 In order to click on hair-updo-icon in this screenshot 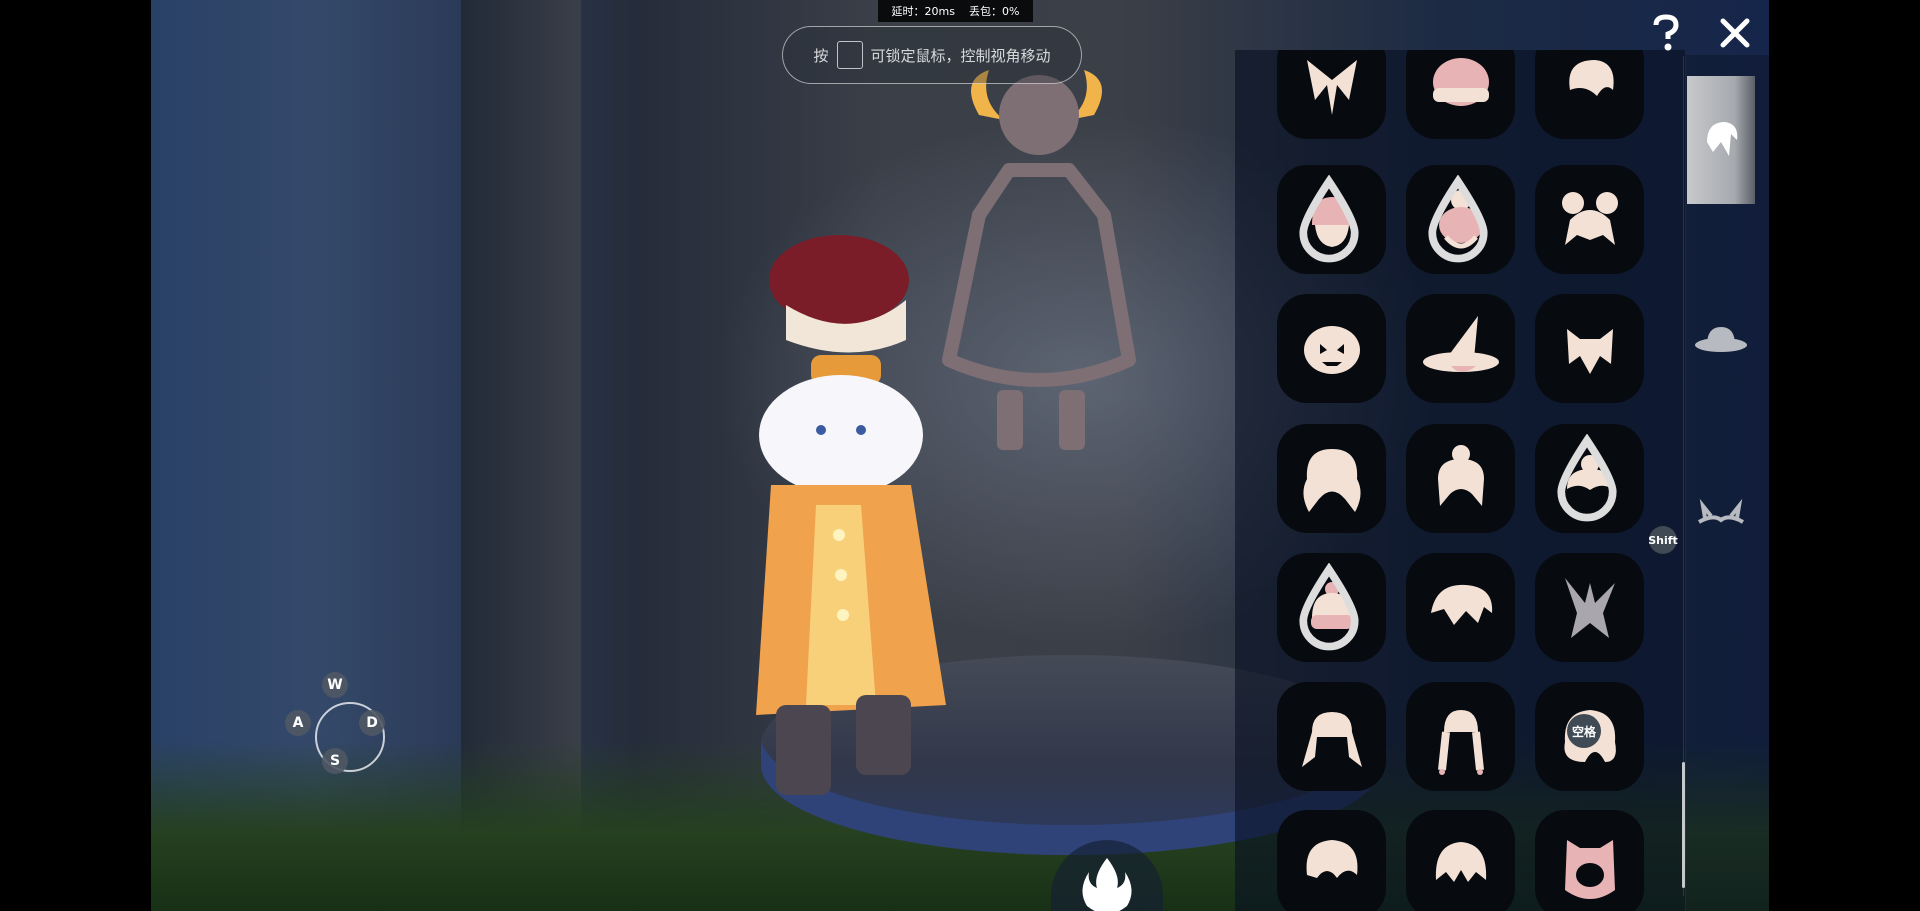, I will do `click(1460, 475)`.